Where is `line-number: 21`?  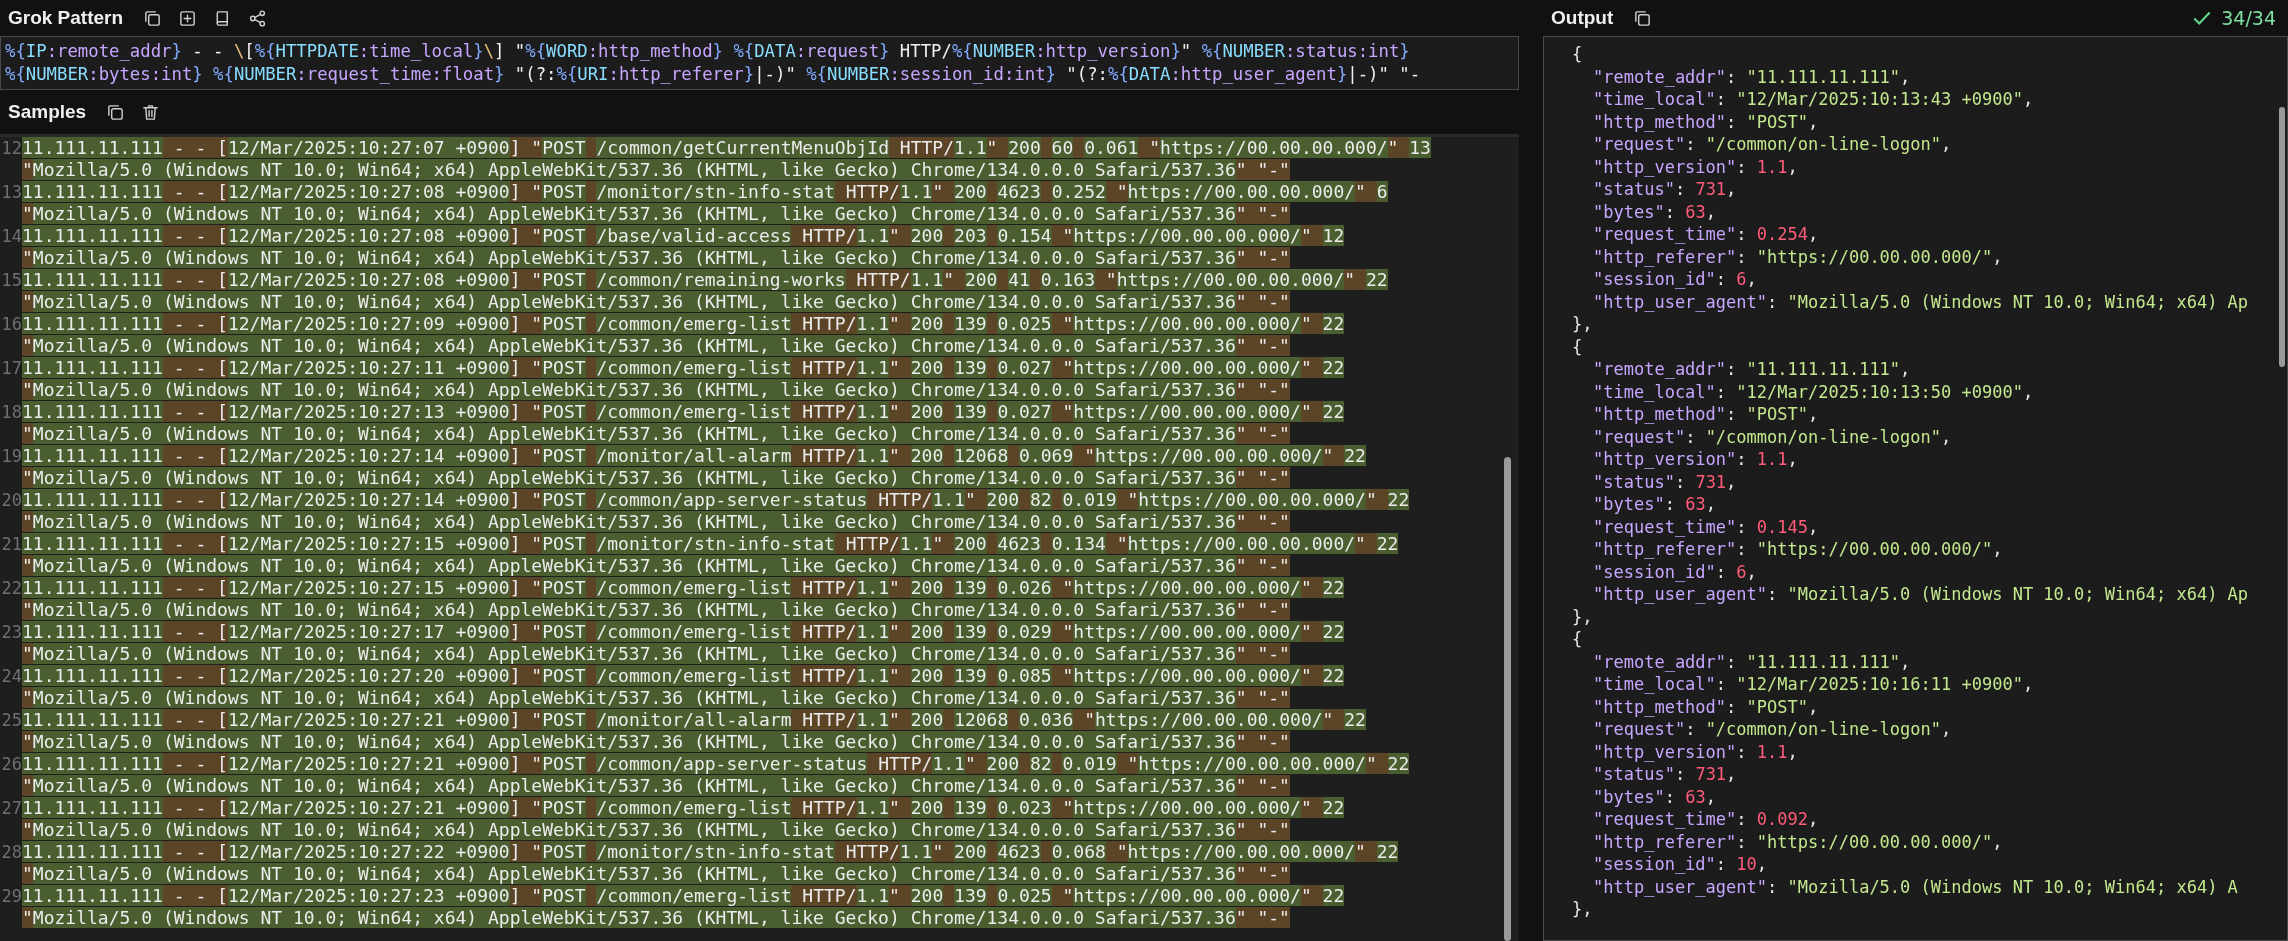 line-number: 21 is located at coordinates (11, 544).